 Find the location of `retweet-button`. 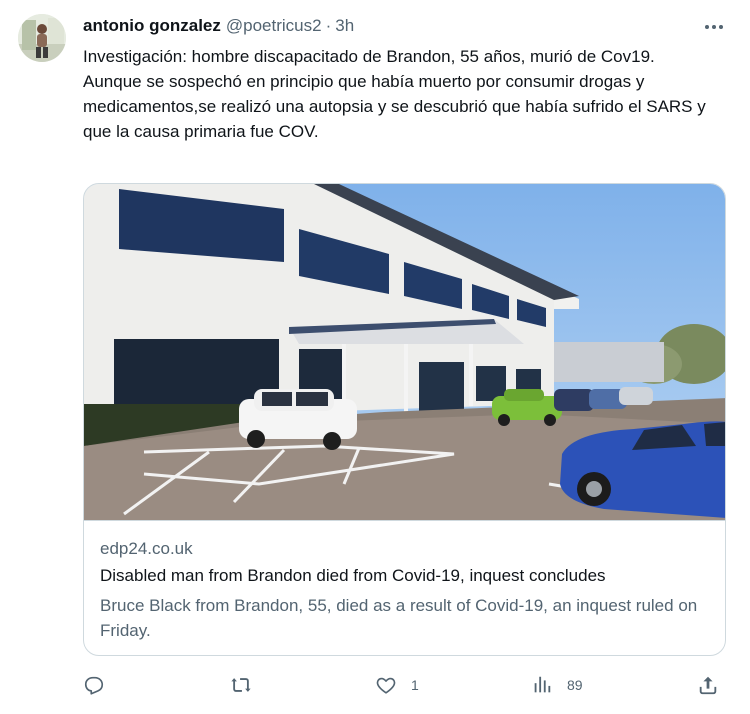

retweet-button is located at coordinates (248, 685).